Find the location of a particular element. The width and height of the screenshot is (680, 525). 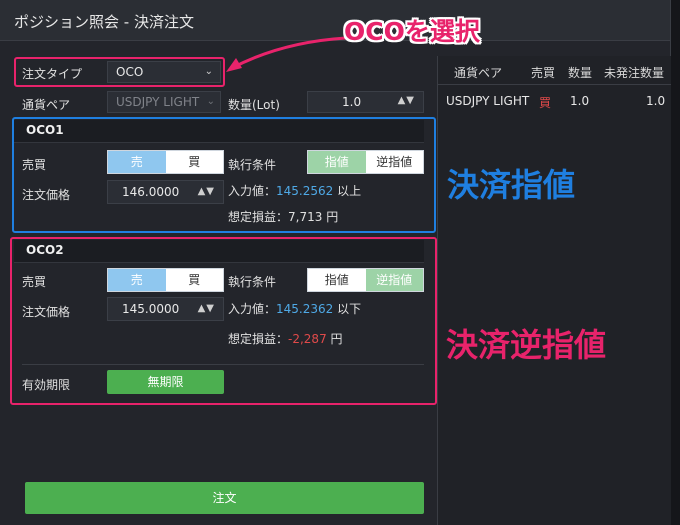

header-divider is located at coordinates (554, 84).